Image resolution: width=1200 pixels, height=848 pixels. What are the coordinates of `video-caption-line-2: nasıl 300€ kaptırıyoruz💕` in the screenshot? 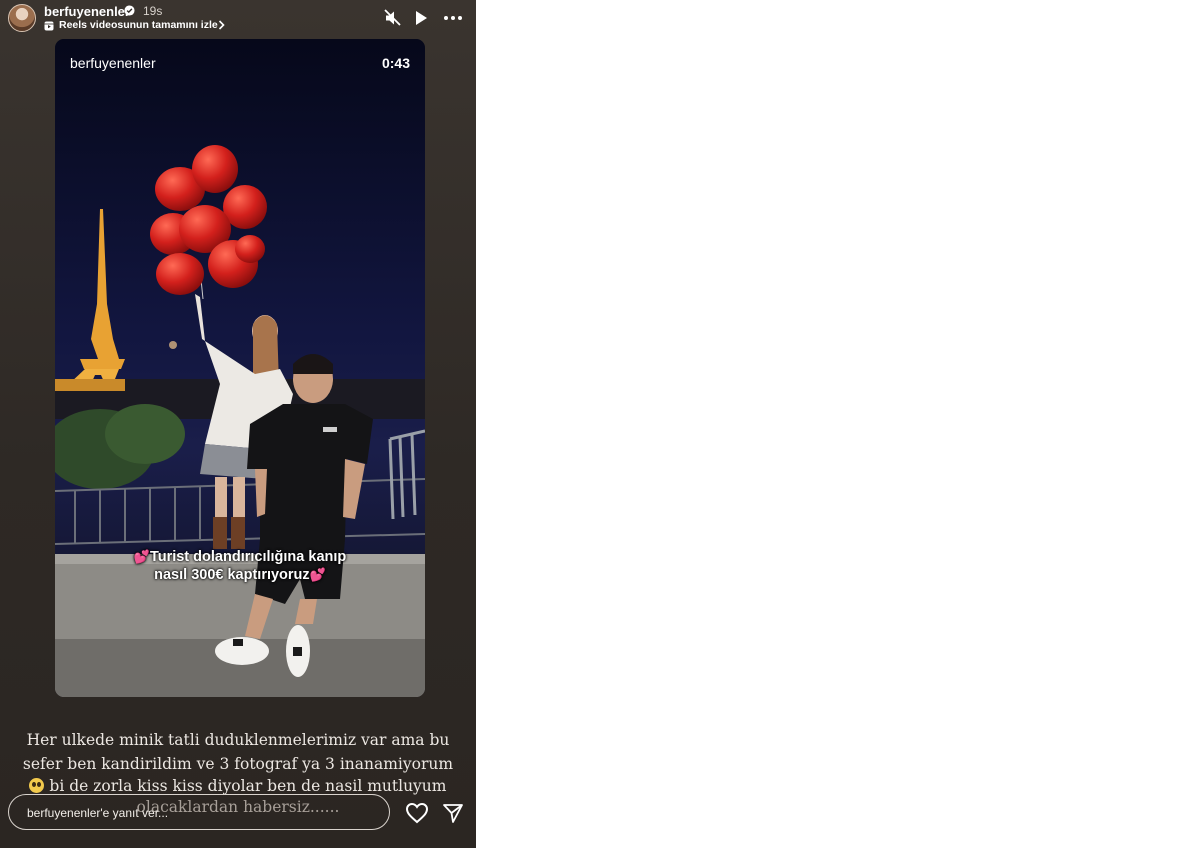 It's located at (240, 575).